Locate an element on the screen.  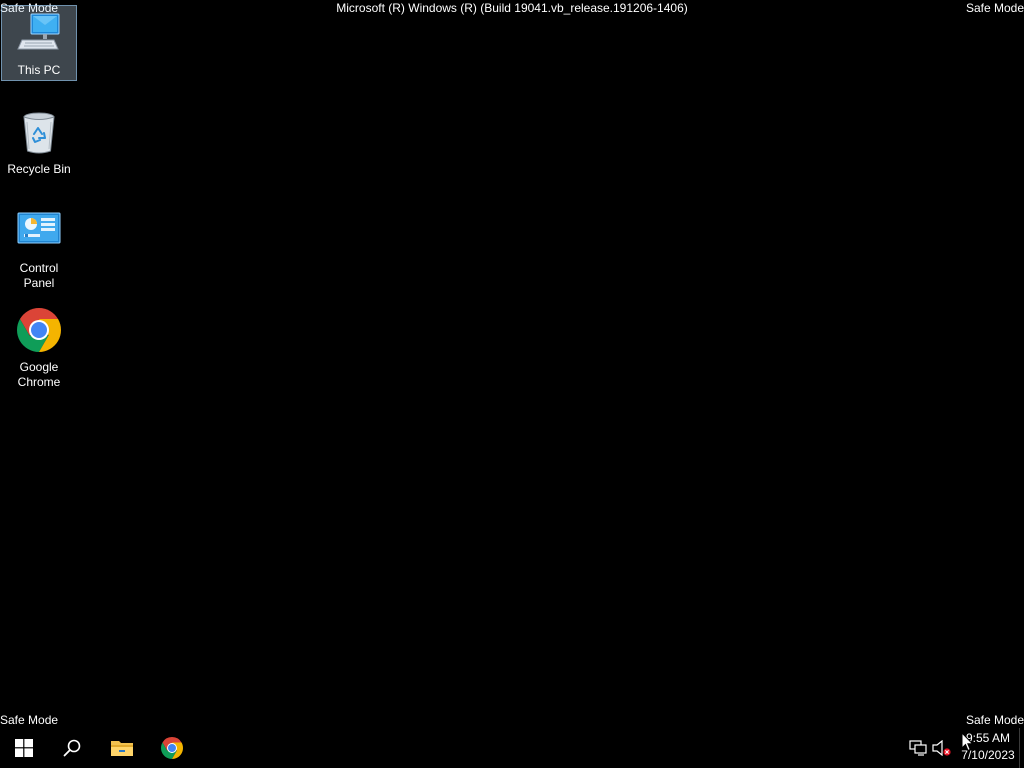
network-icon is located at coordinates (918, 748).